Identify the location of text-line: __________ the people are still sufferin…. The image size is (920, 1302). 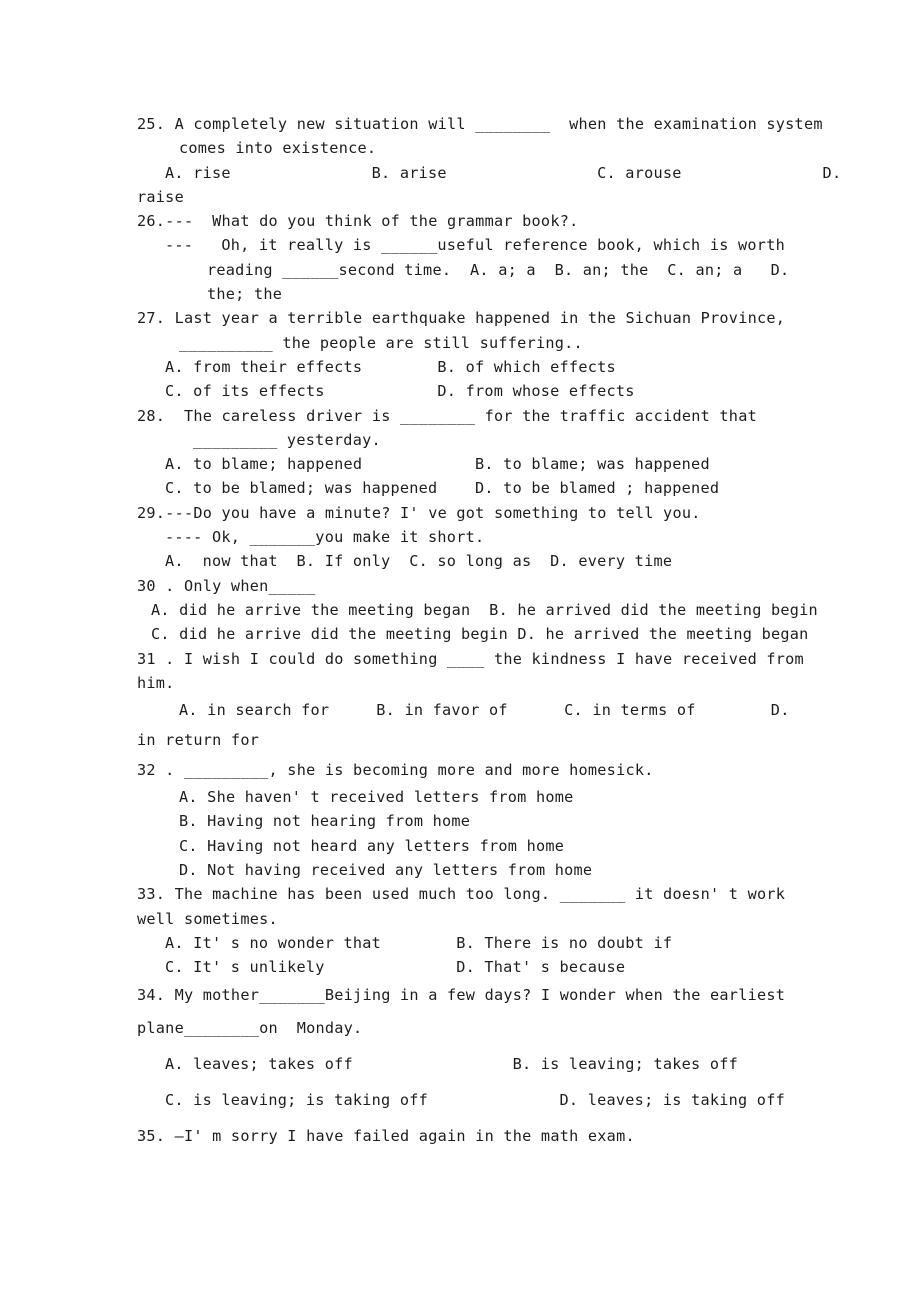
(381, 342).